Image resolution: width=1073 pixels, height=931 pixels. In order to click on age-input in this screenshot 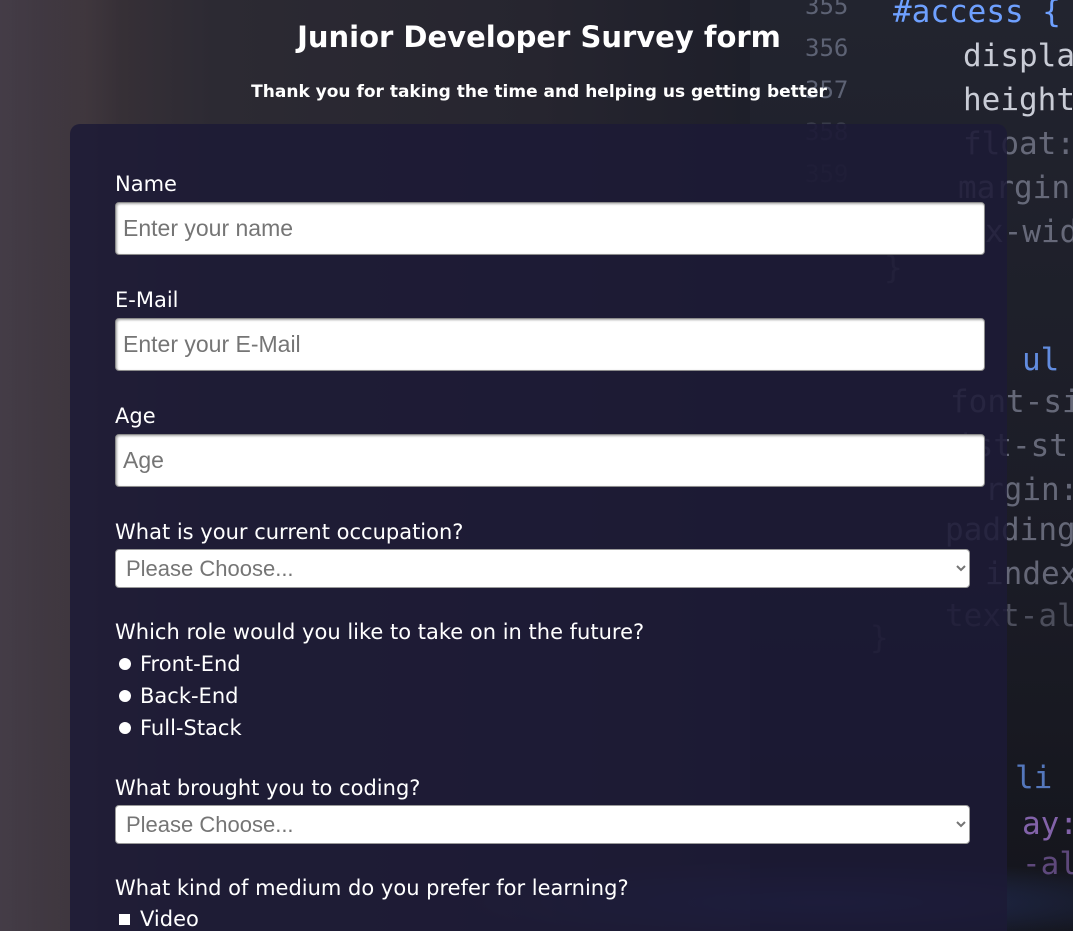, I will do `click(550, 460)`.